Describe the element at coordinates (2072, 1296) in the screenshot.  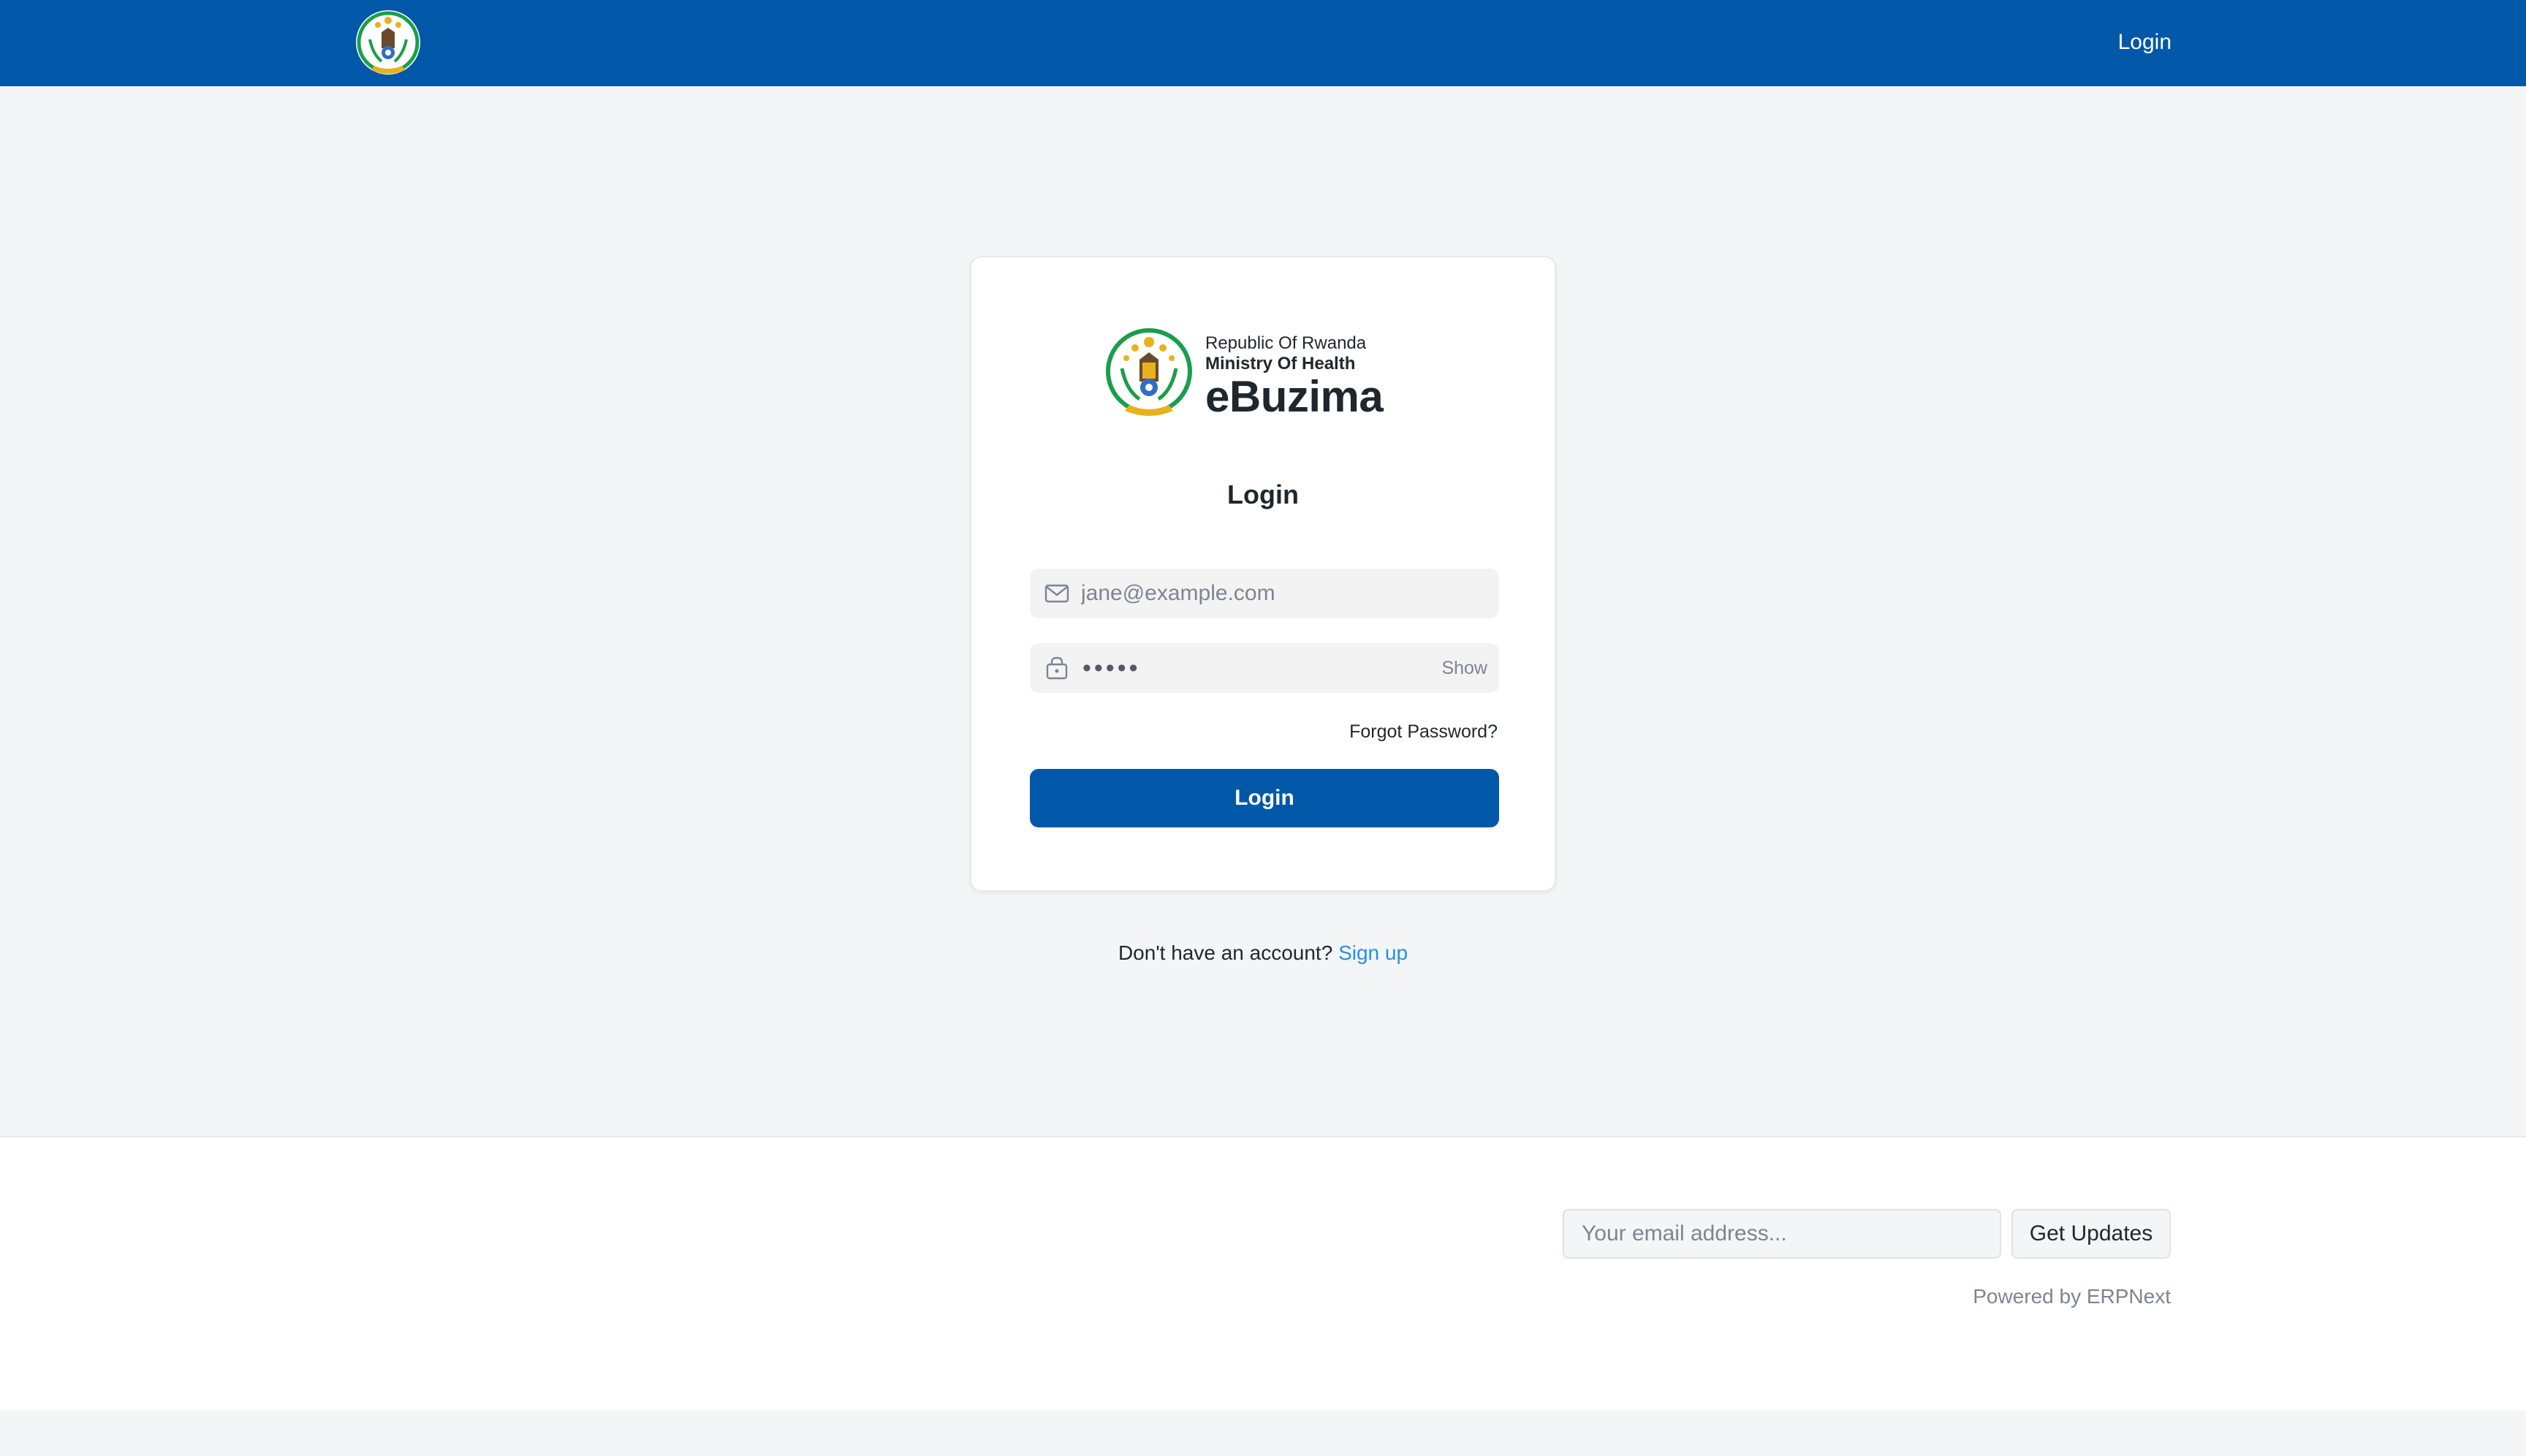
I see `powered-by-text: Powered by ERPNext` at that location.